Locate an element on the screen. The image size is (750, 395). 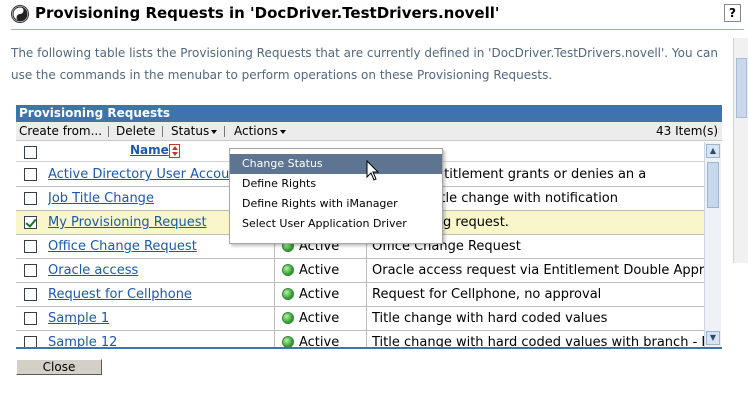
menu-item-change-status: Change Status is located at coordinates (336, 164).